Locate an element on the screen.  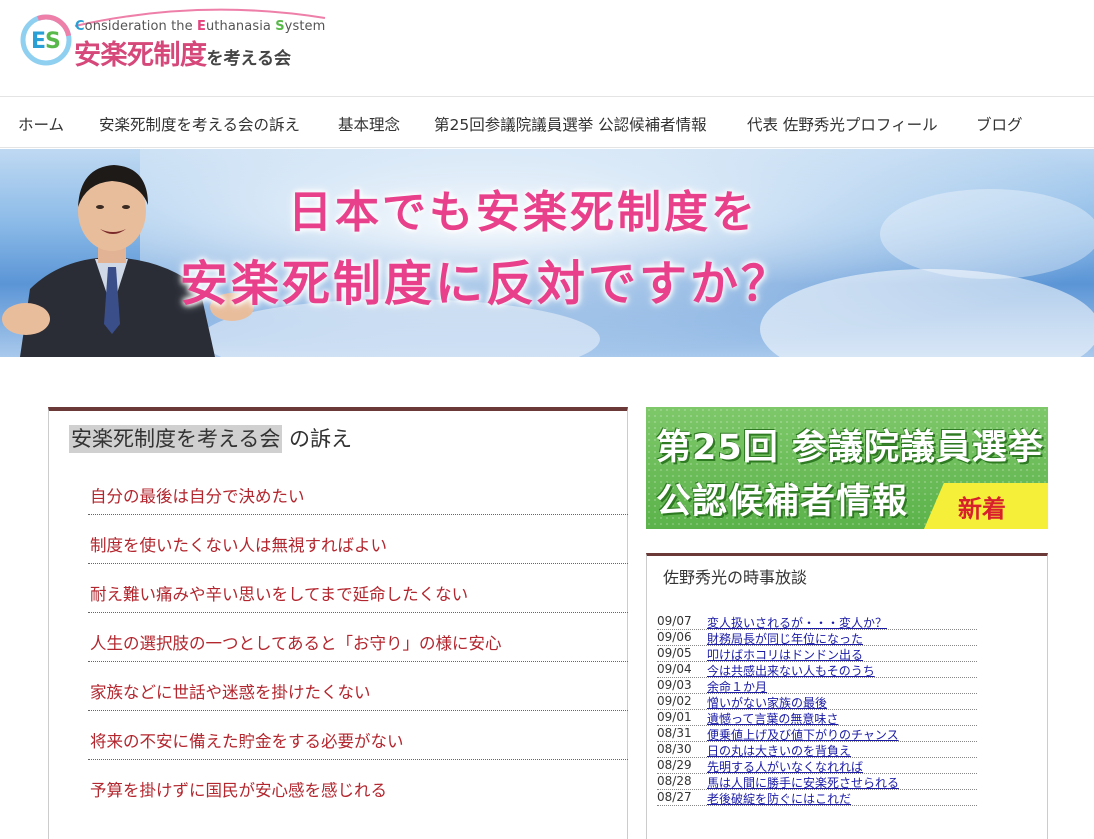
news-date: 09/01 is located at coordinates (674, 717).